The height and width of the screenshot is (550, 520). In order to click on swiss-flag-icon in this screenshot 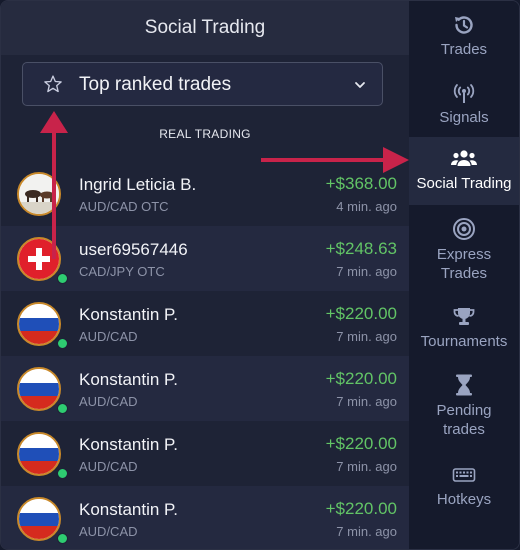, I will do `click(39, 259)`.